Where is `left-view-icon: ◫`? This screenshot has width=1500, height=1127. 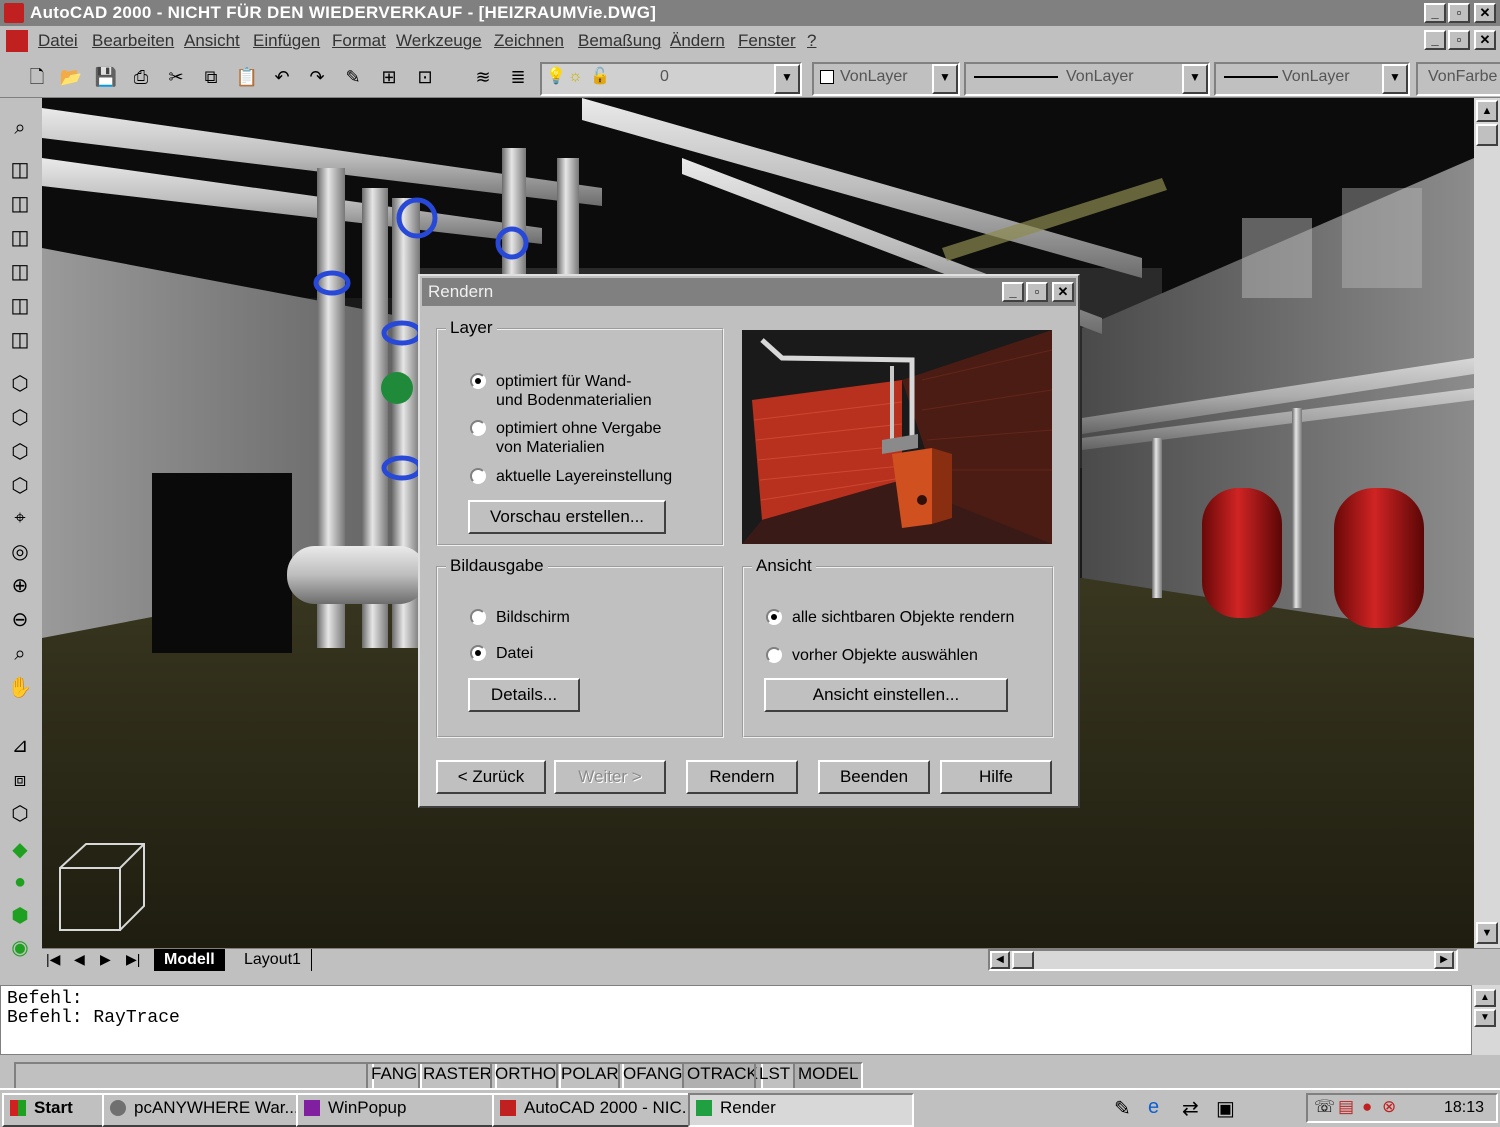 left-view-icon: ◫ is located at coordinates (20, 238).